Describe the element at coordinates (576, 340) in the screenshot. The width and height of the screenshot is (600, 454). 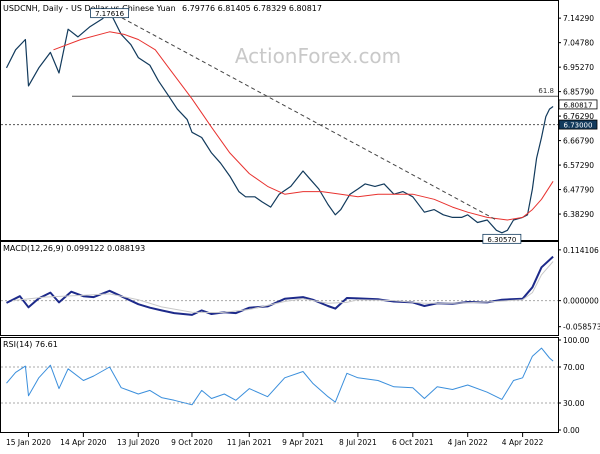
I see `rsi-ytick-label-0: 100.00` at that location.